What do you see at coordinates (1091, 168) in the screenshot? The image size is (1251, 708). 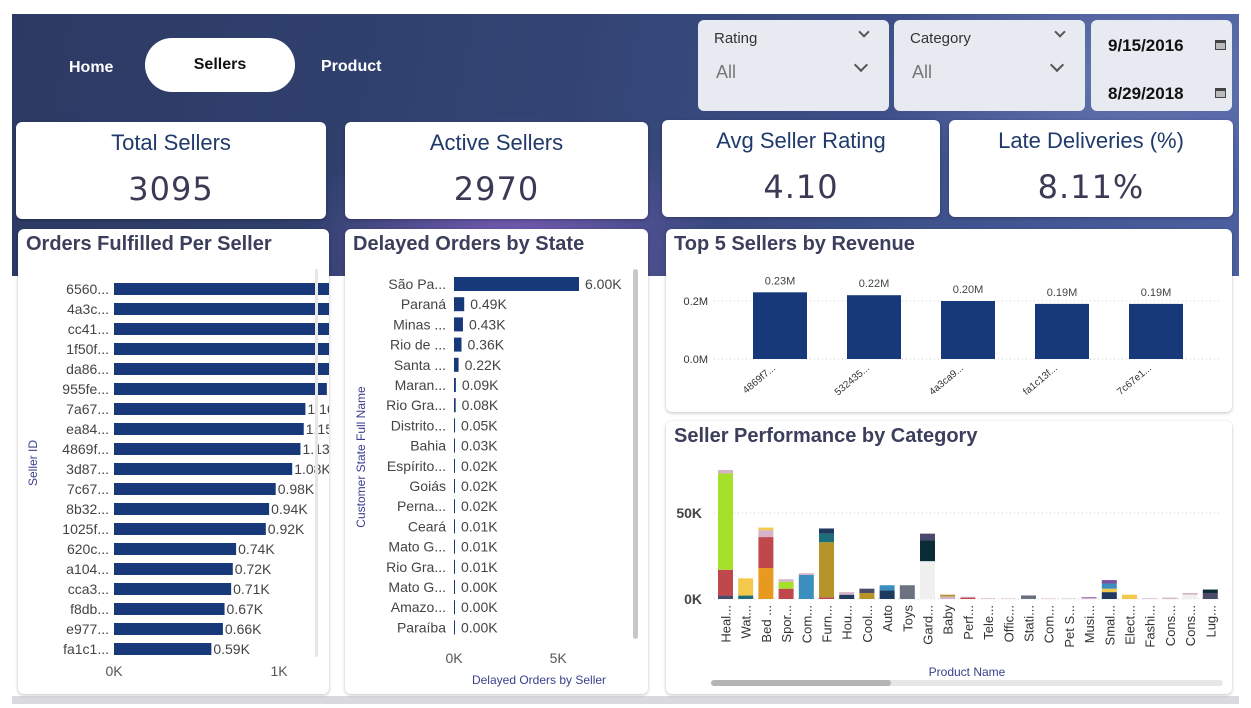 I see `kpi-late-deliveries: Late Deliveries (%) 8.11%` at bounding box center [1091, 168].